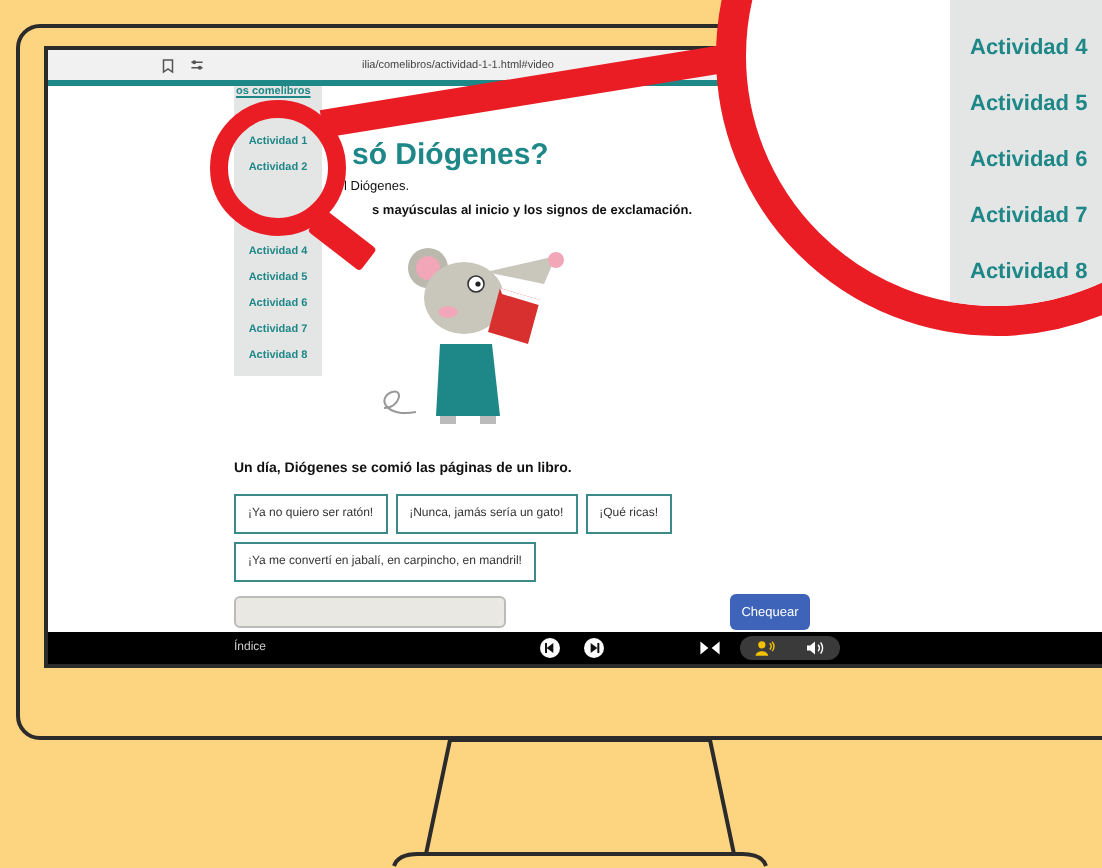 The width and height of the screenshot is (1102, 868). I want to click on bookmark-icon, so click(168, 65).